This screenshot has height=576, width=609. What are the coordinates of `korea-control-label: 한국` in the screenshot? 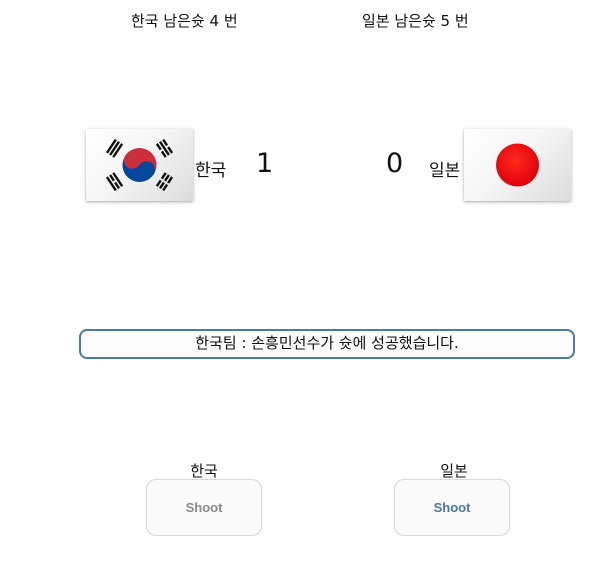 It's located at (204, 471).